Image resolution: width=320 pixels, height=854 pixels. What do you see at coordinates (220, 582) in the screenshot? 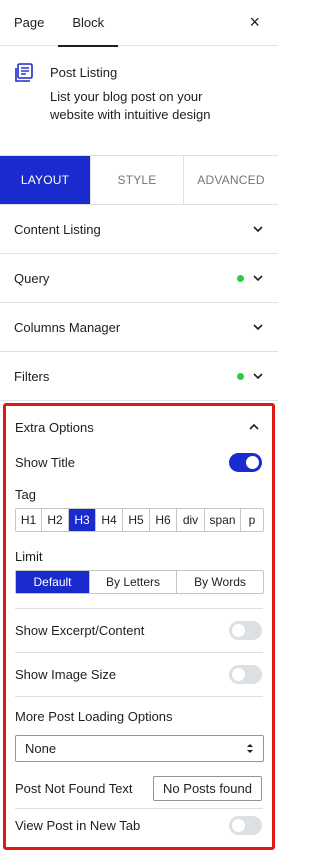
I see `limit-option-by-words: By Words` at bounding box center [220, 582].